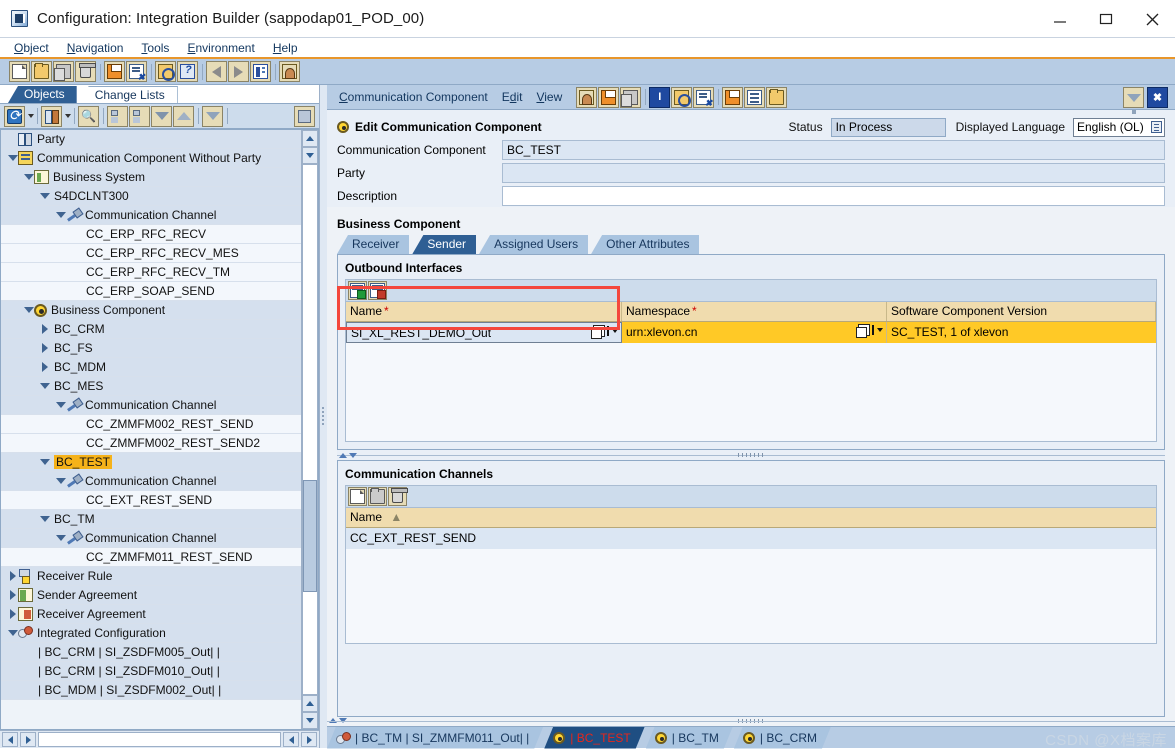 The height and width of the screenshot is (750, 1175). I want to click on splitter-grip, so click(751, 455).